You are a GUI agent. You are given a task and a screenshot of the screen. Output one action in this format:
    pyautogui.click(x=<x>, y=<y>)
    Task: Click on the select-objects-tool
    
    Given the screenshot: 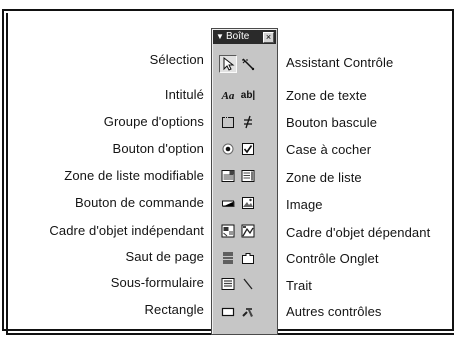 What is the action you would take?
    pyautogui.click(x=228, y=64)
    